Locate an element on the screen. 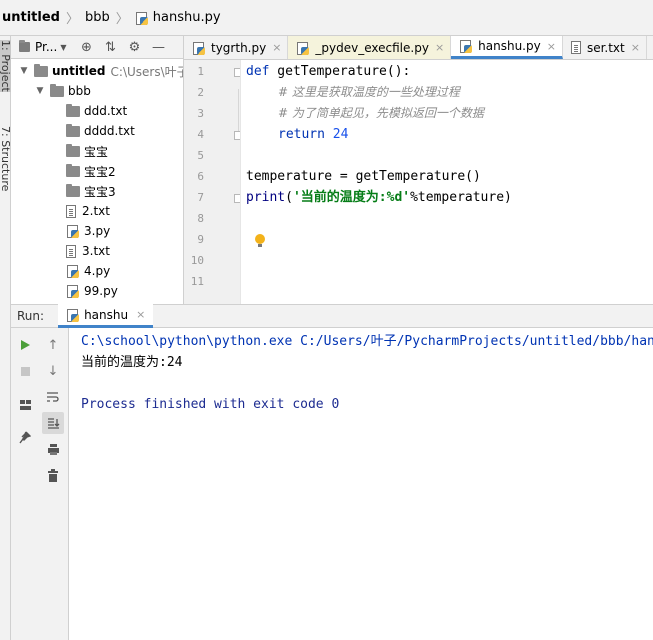 Image resolution: width=653 pixels, height=640 pixels. editor-tab: ser.txt × is located at coordinates (605, 47).